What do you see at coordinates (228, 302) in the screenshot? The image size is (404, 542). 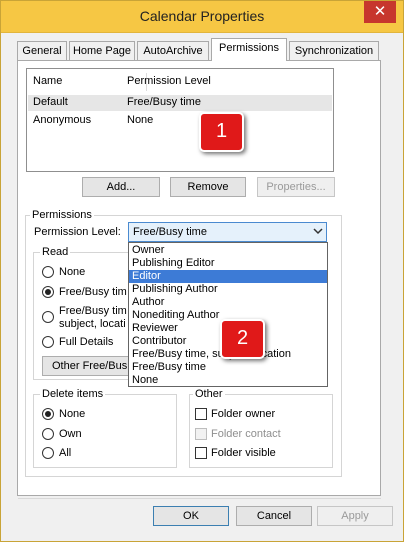 I see `option-author: Author` at bounding box center [228, 302].